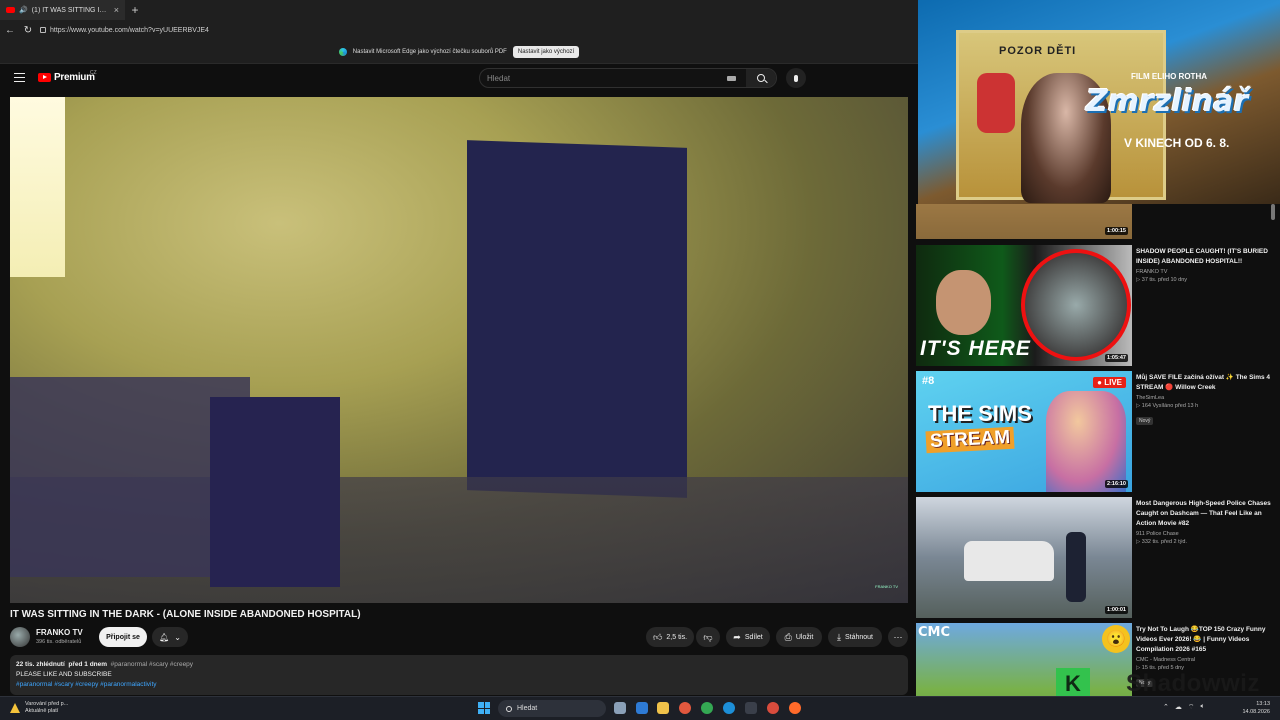 This screenshot has height=720, width=1280. Describe the element at coordinates (795, 708) in the screenshot. I see `browser-icon` at that location.